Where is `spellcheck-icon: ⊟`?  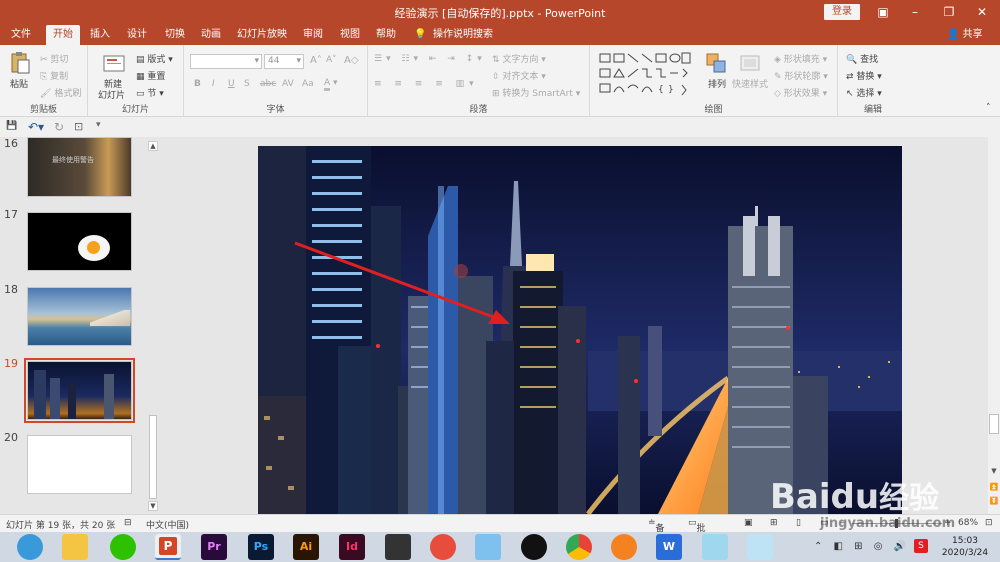 spellcheck-icon: ⊟ is located at coordinates (128, 523).